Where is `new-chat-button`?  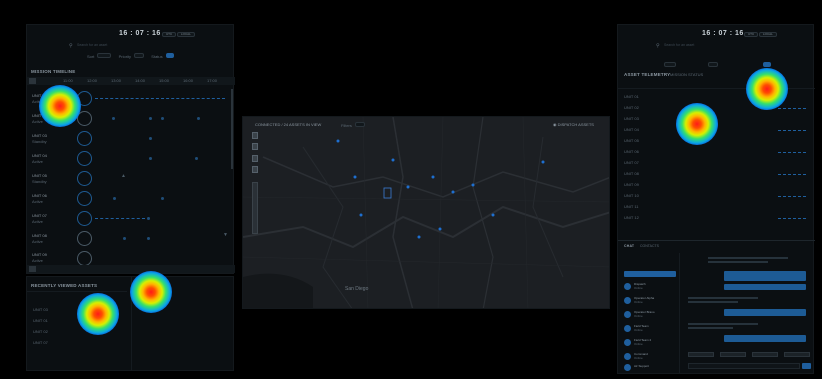 new-chat-button is located at coordinates (650, 274).